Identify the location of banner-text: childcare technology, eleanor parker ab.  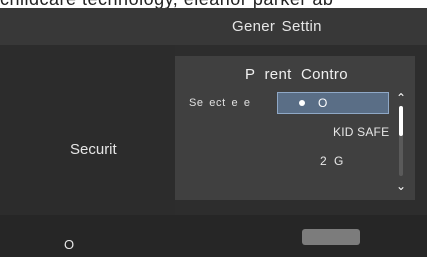
(213, 4).